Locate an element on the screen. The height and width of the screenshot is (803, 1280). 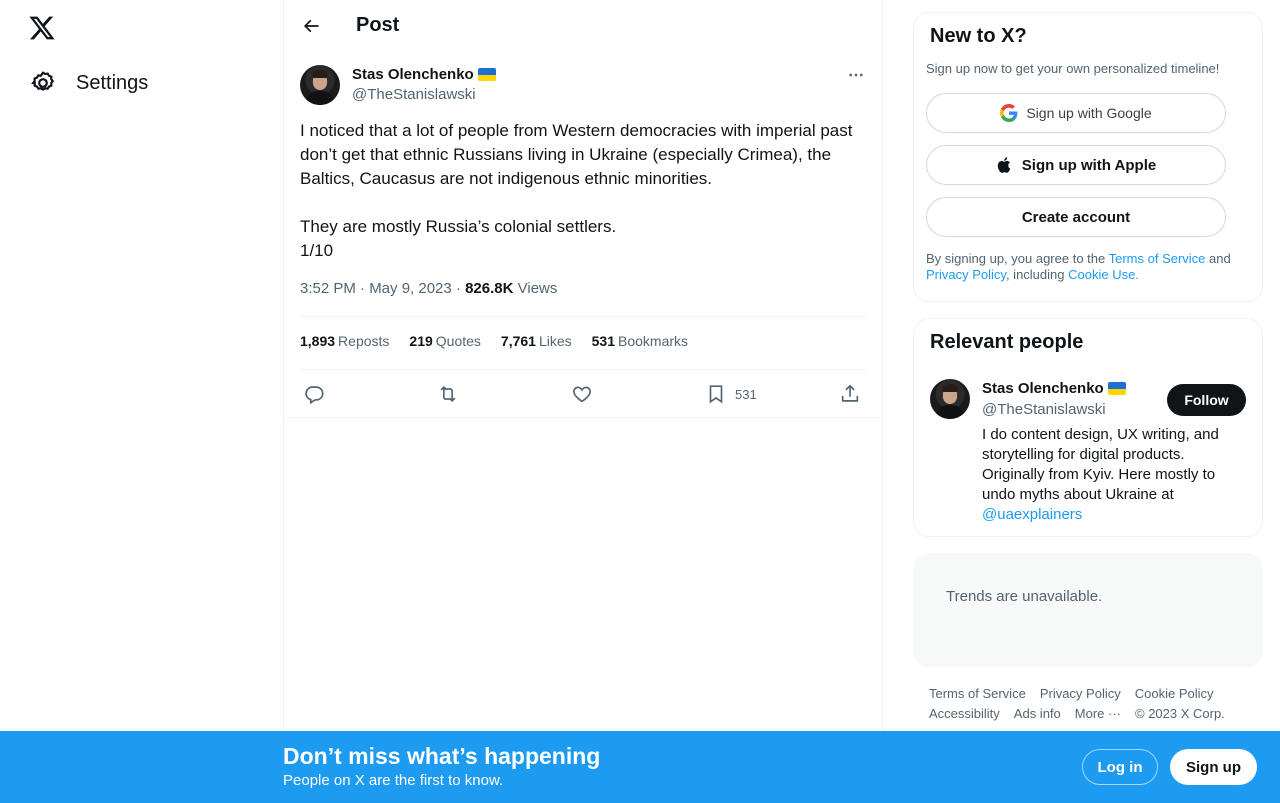
footer-link: Ads info is located at coordinates (1037, 714).